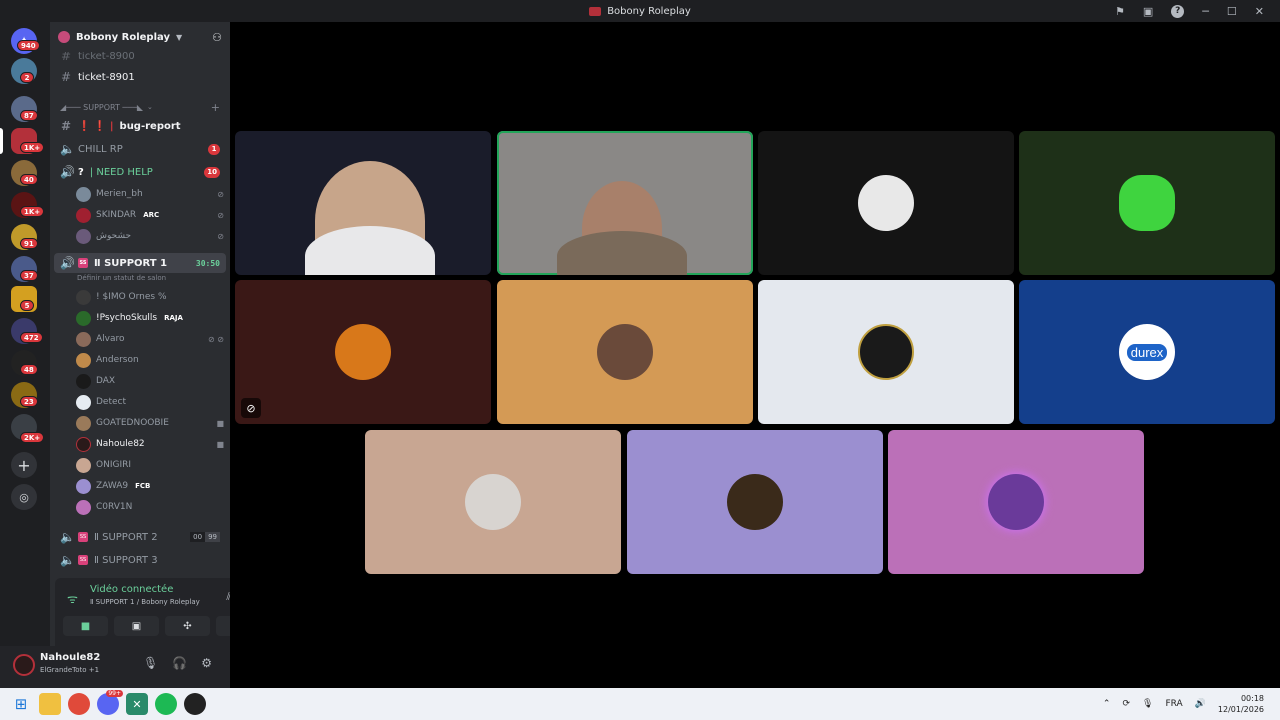 The width and height of the screenshot is (1280, 720). I want to click on channel-timer: 30:50, so click(207, 263).